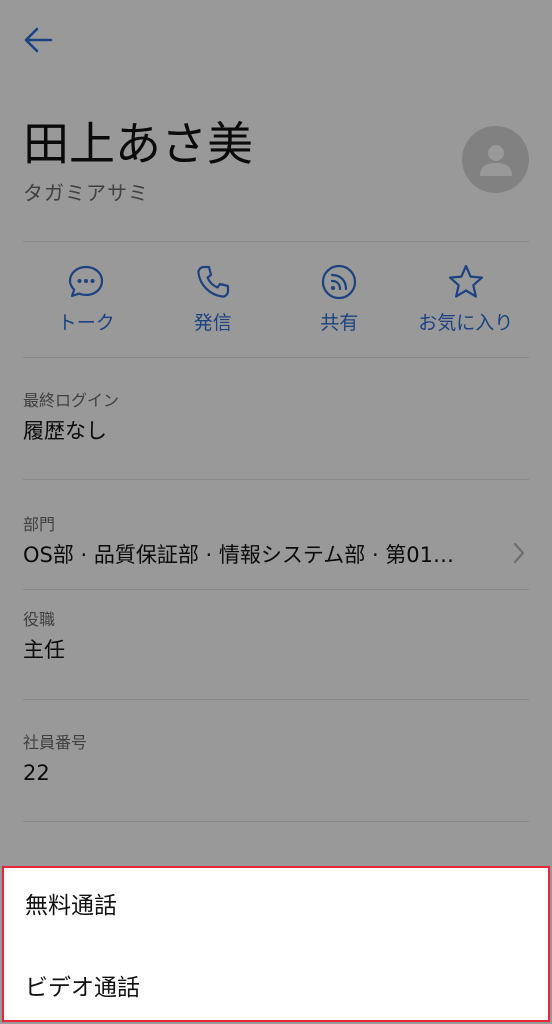  What do you see at coordinates (275, 988) in the screenshot?
I see `video-call-option: ビデオ通話` at bounding box center [275, 988].